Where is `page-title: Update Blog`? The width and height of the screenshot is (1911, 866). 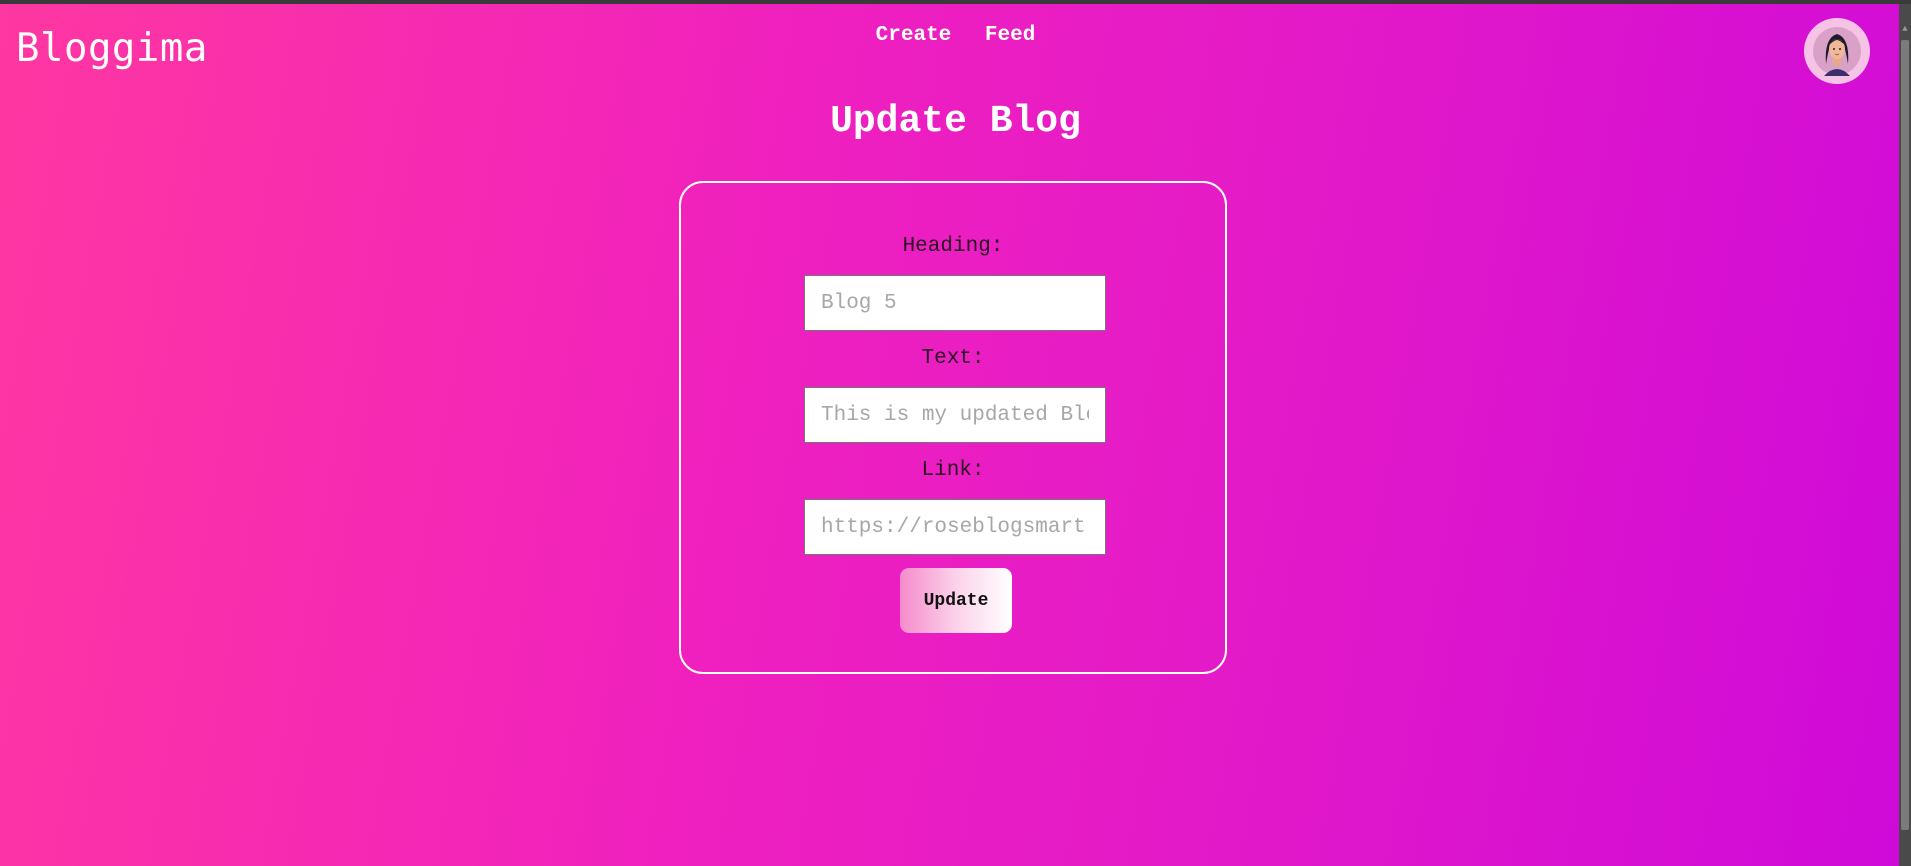 page-title: Update Blog is located at coordinates (955, 121).